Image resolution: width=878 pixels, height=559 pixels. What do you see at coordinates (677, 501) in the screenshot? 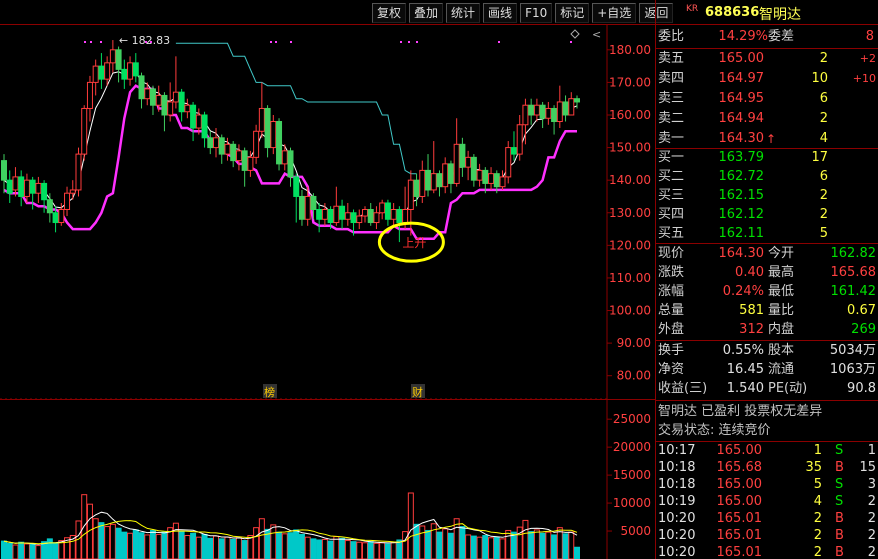
I see `tick-time: 10:19` at bounding box center [677, 501].